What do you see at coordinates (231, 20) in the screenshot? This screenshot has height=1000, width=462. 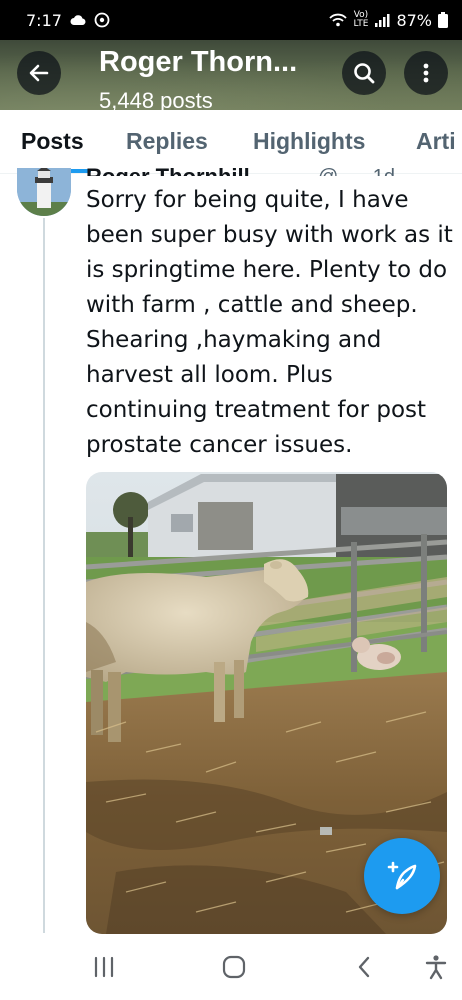 I see `status-bar: 7:17 Vo) LTE 87%` at bounding box center [231, 20].